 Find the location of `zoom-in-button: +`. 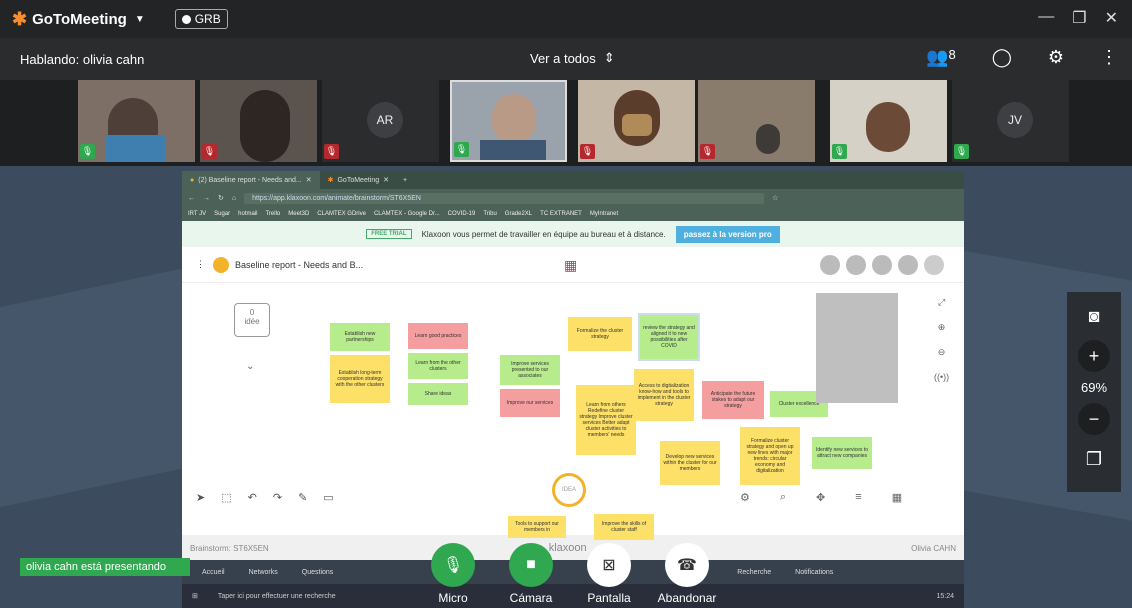

zoom-in-button: + is located at coordinates (1094, 356).